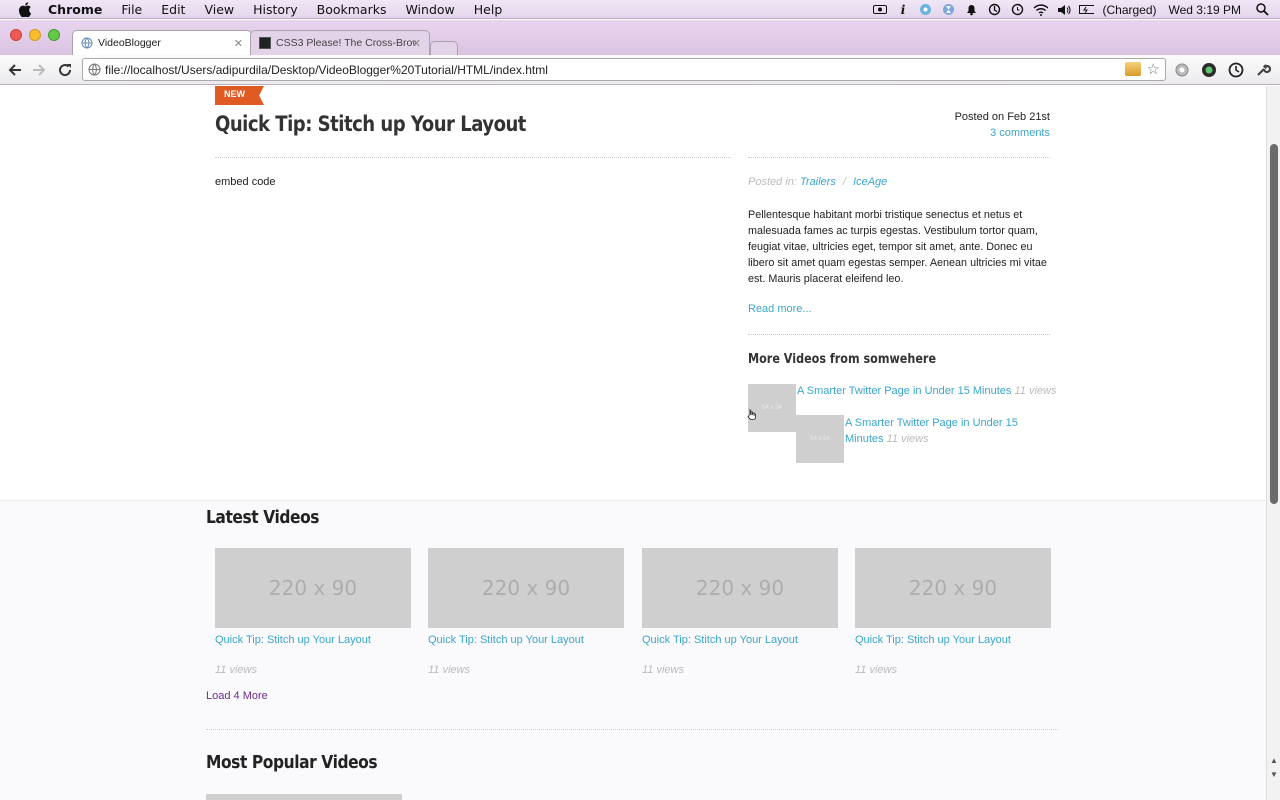 The image size is (1280, 800). What do you see at coordinates (925, 9) in the screenshot?
I see `gear-badge-icon` at bounding box center [925, 9].